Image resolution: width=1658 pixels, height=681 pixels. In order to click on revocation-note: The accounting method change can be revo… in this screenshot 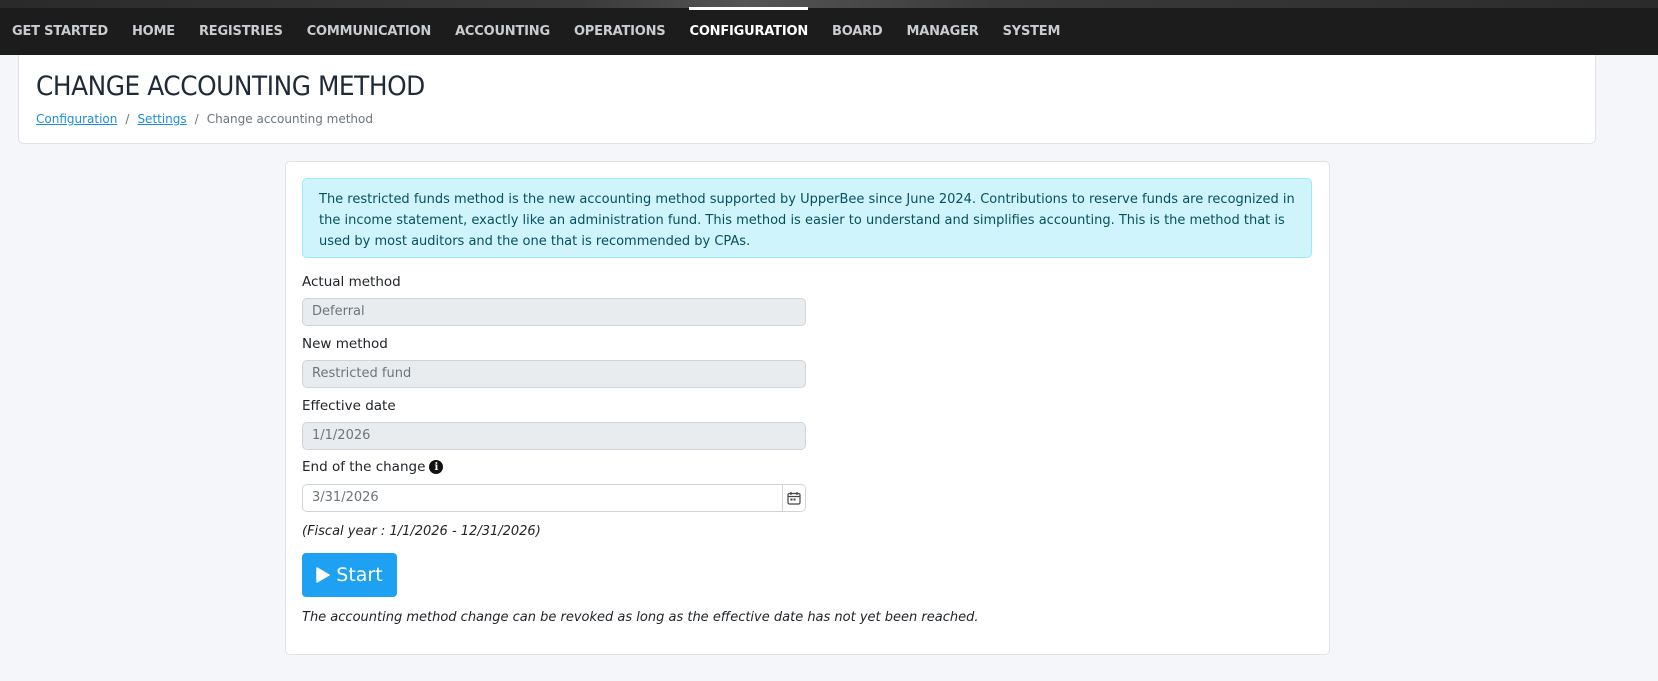, I will do `click(640, 617)`.